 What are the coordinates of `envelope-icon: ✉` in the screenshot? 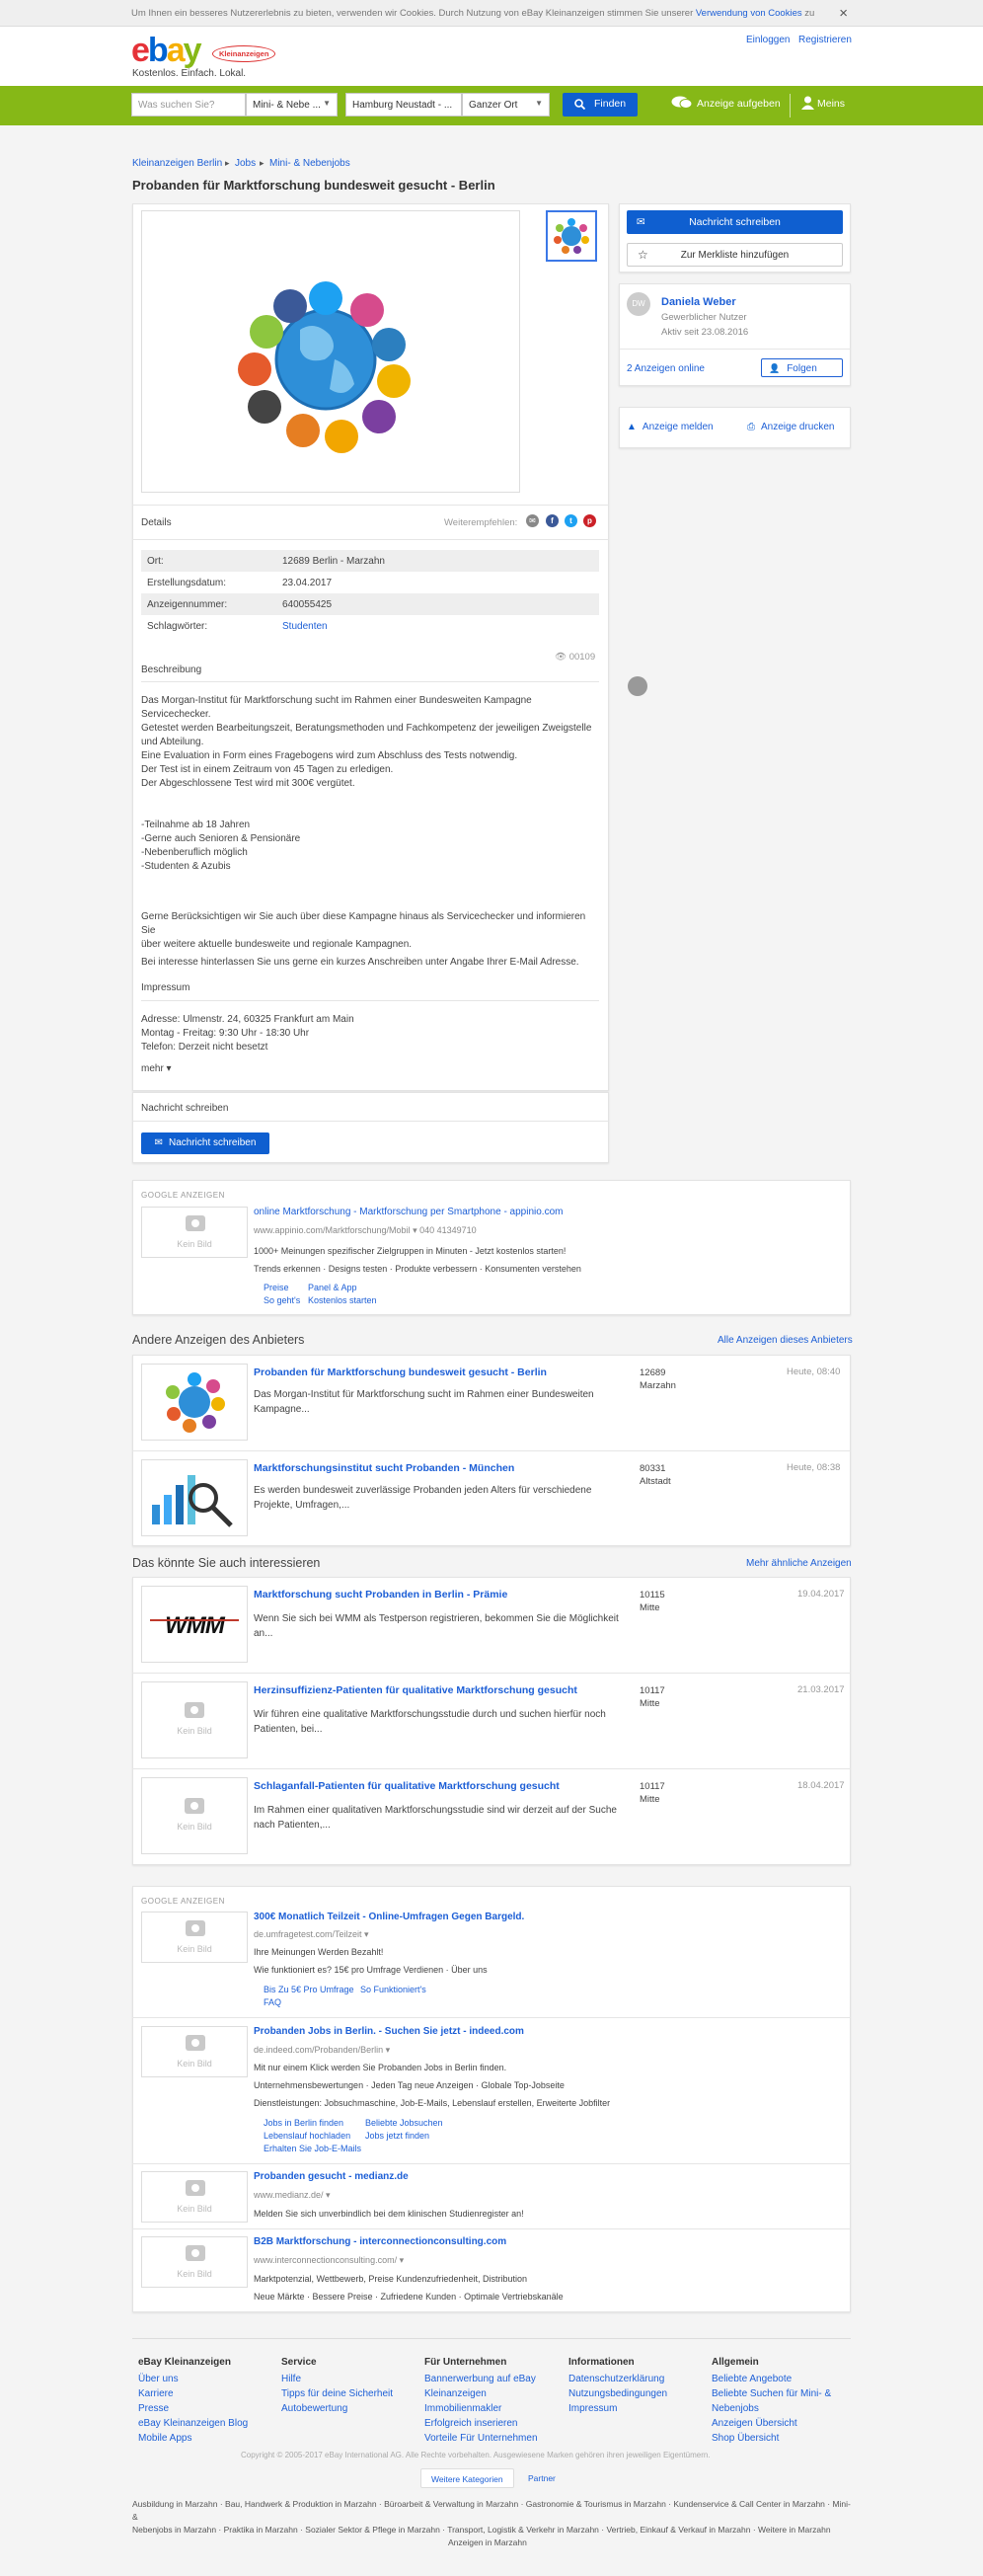 It's located at (158, 1142).